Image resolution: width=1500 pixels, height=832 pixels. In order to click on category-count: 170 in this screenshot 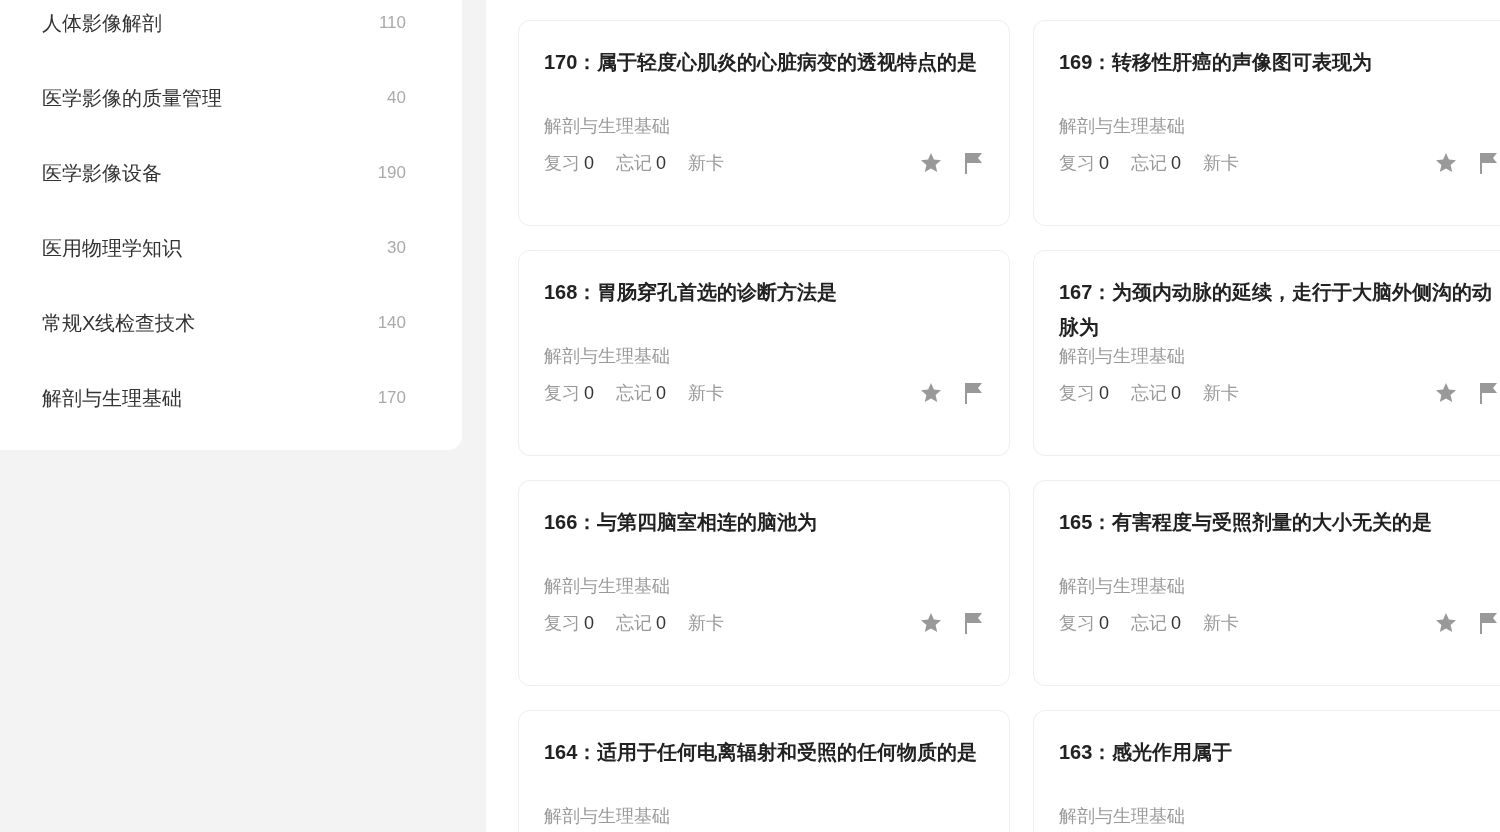, I will do `click(391, 397)`.